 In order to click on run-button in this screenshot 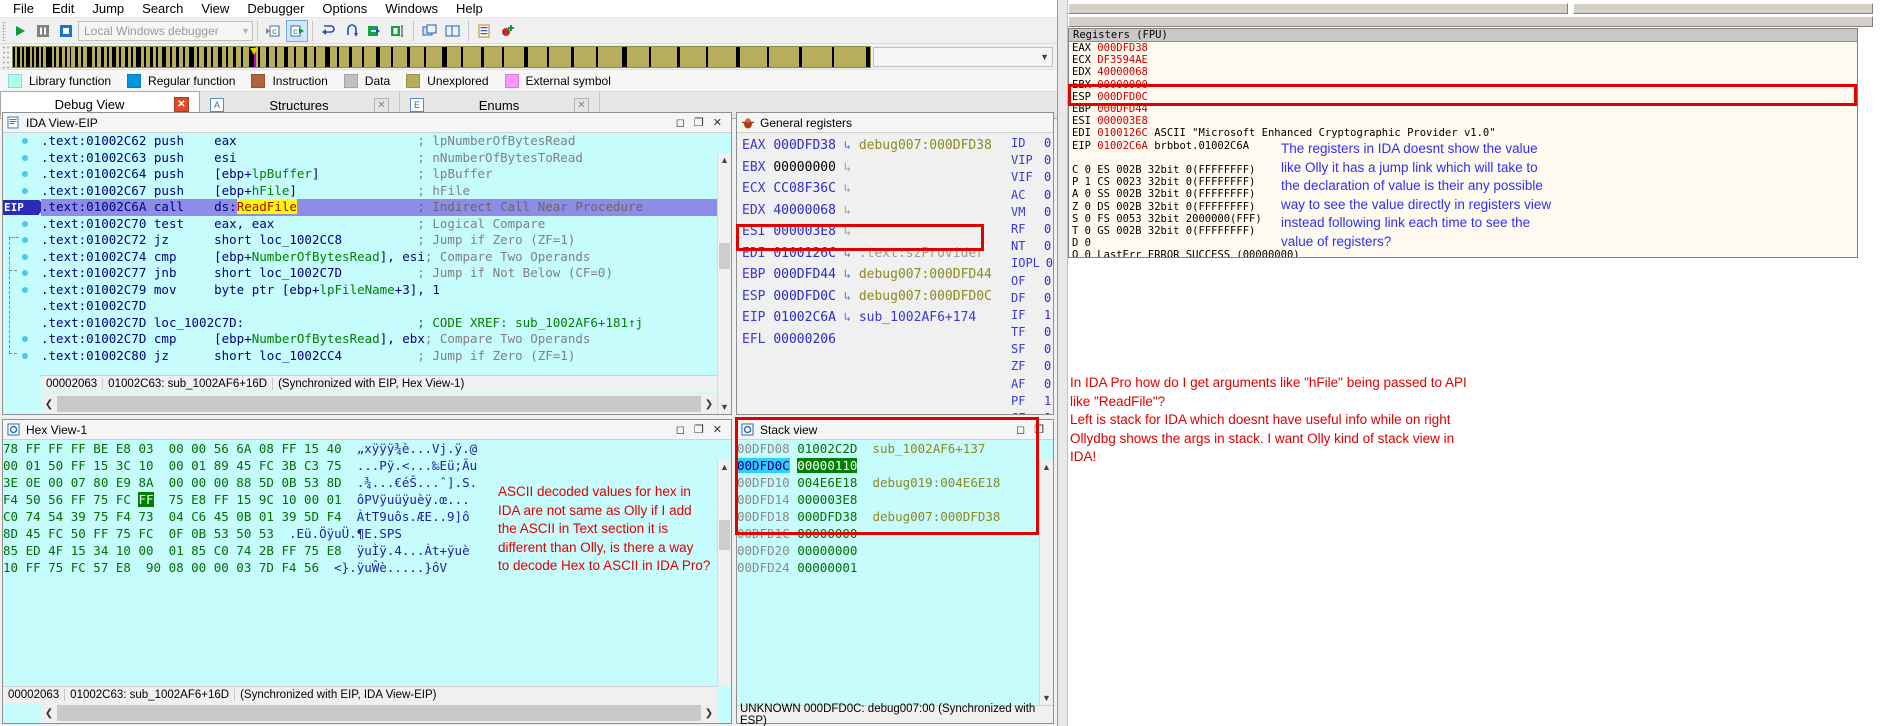, I will do `click(20, 31)`.